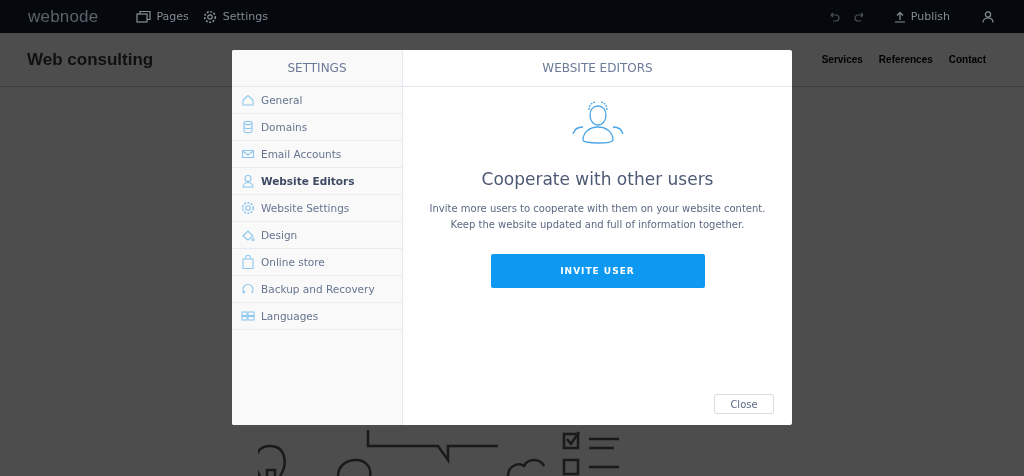 This screenshot has height=476, width=1024. What do you see at coordinates (317, 262) in the screenshot?
I see `sidebar-item: Online store` at bounding box center [317, 262].